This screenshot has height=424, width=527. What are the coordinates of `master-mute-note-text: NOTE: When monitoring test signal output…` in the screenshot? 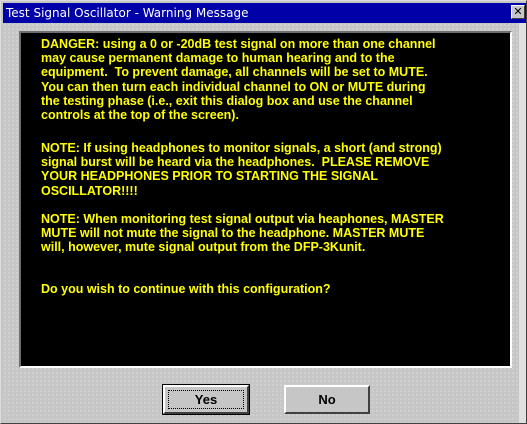 It's located at (242, 233).